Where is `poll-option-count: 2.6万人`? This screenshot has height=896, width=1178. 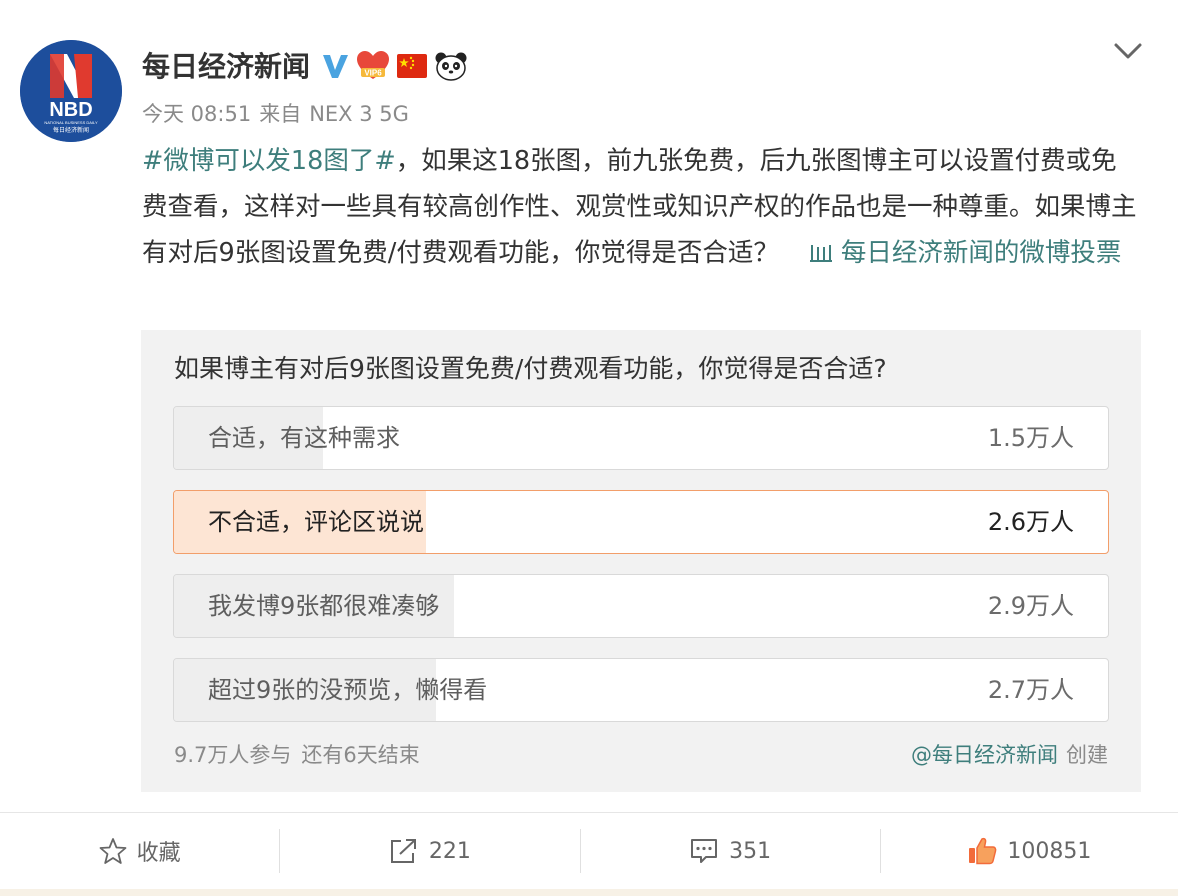
poll-option-count: 2.6万人 is located at coordinates (1030, 522).